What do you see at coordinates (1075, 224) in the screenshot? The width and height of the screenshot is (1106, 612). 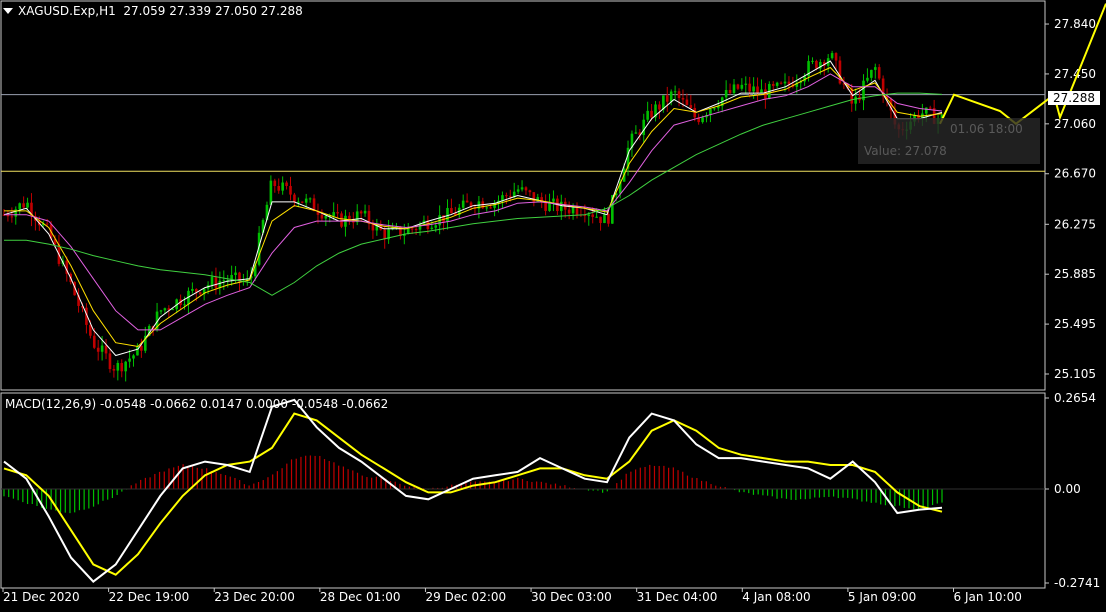 I see `y-tick-label: 26.275` at bounding box center [1075, 224].